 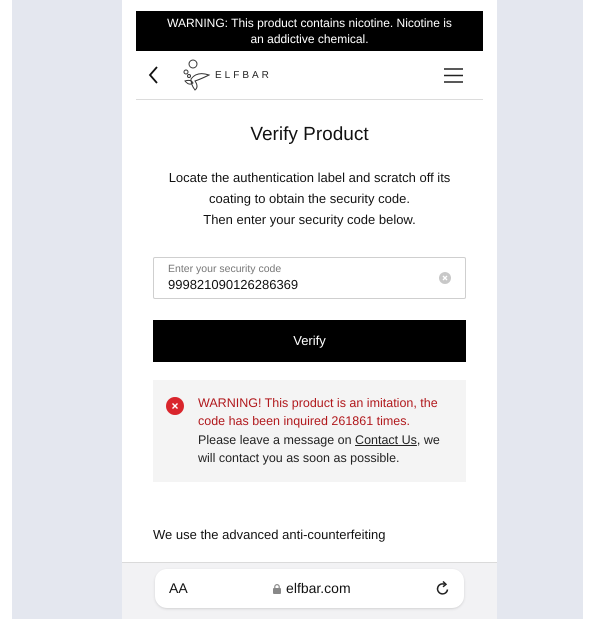 What do you see at coordinates (309, 341) in the screenshot?
I see `verify-button: Verify` at bounding box center [309, 341].